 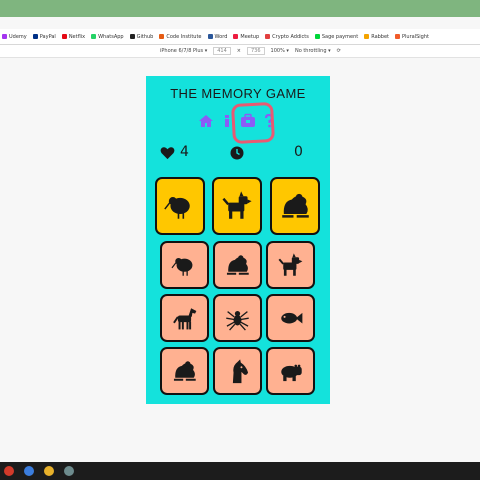 I want to click on chrome-icon, so click(x=49, y=471).